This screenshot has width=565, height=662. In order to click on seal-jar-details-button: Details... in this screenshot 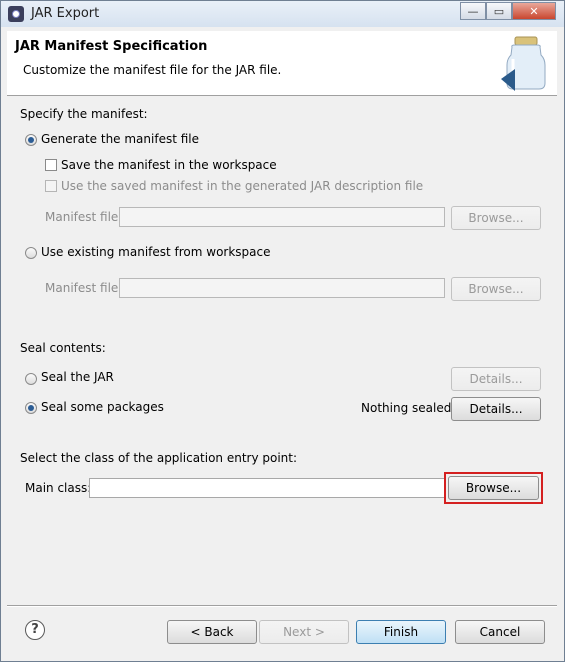, I will do `click(496, 379)`.